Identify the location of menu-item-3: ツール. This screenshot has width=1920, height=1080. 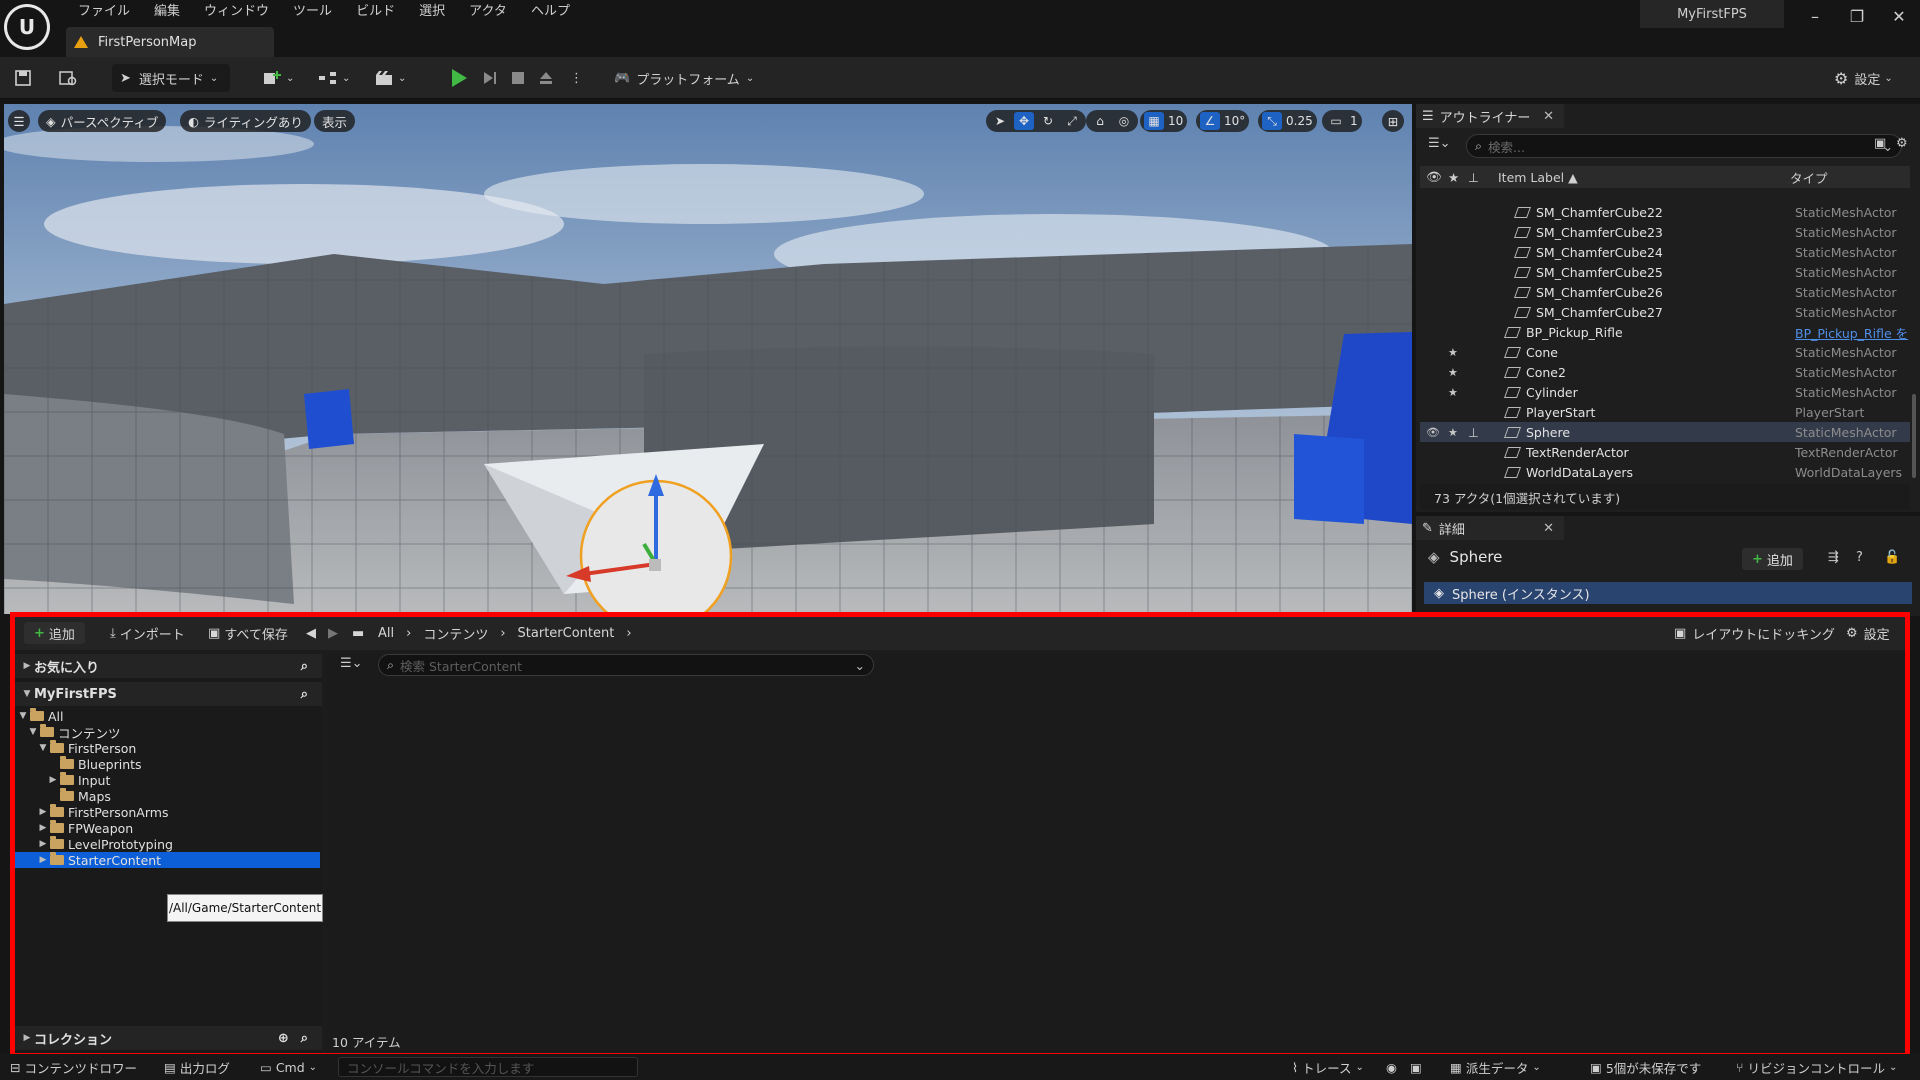
(312, 12).